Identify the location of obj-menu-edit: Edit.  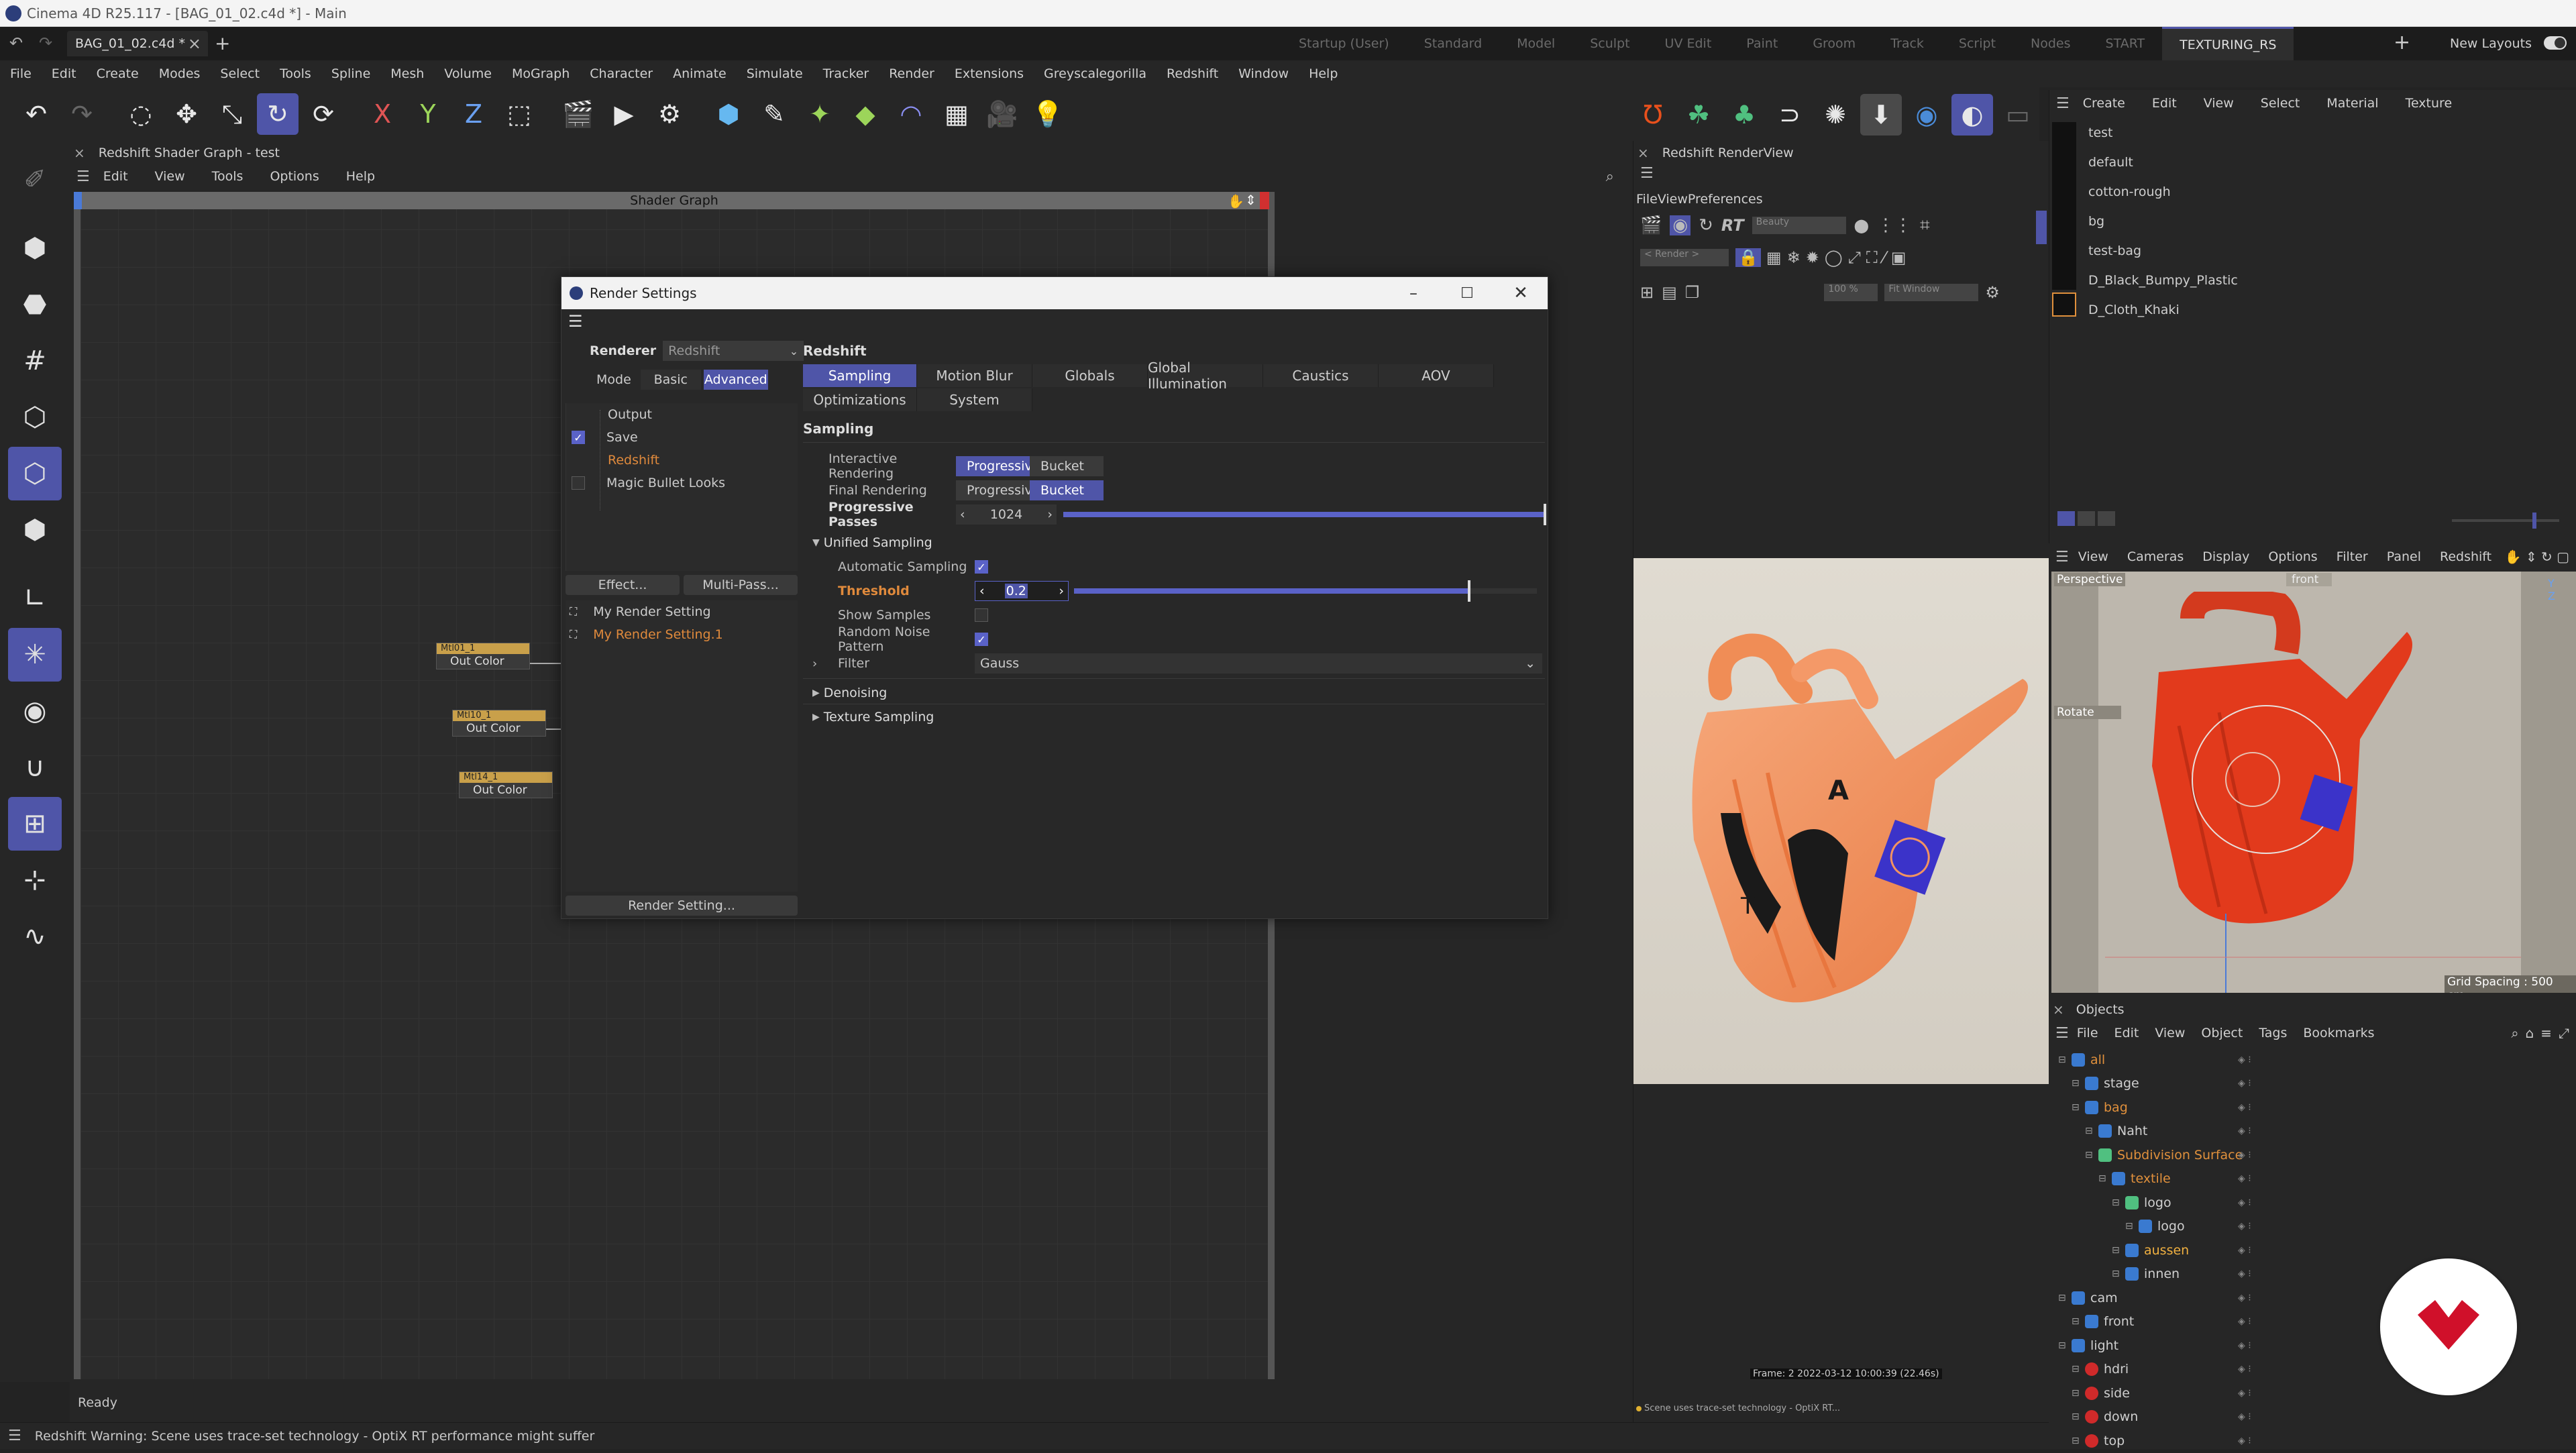
(2126, 1033).